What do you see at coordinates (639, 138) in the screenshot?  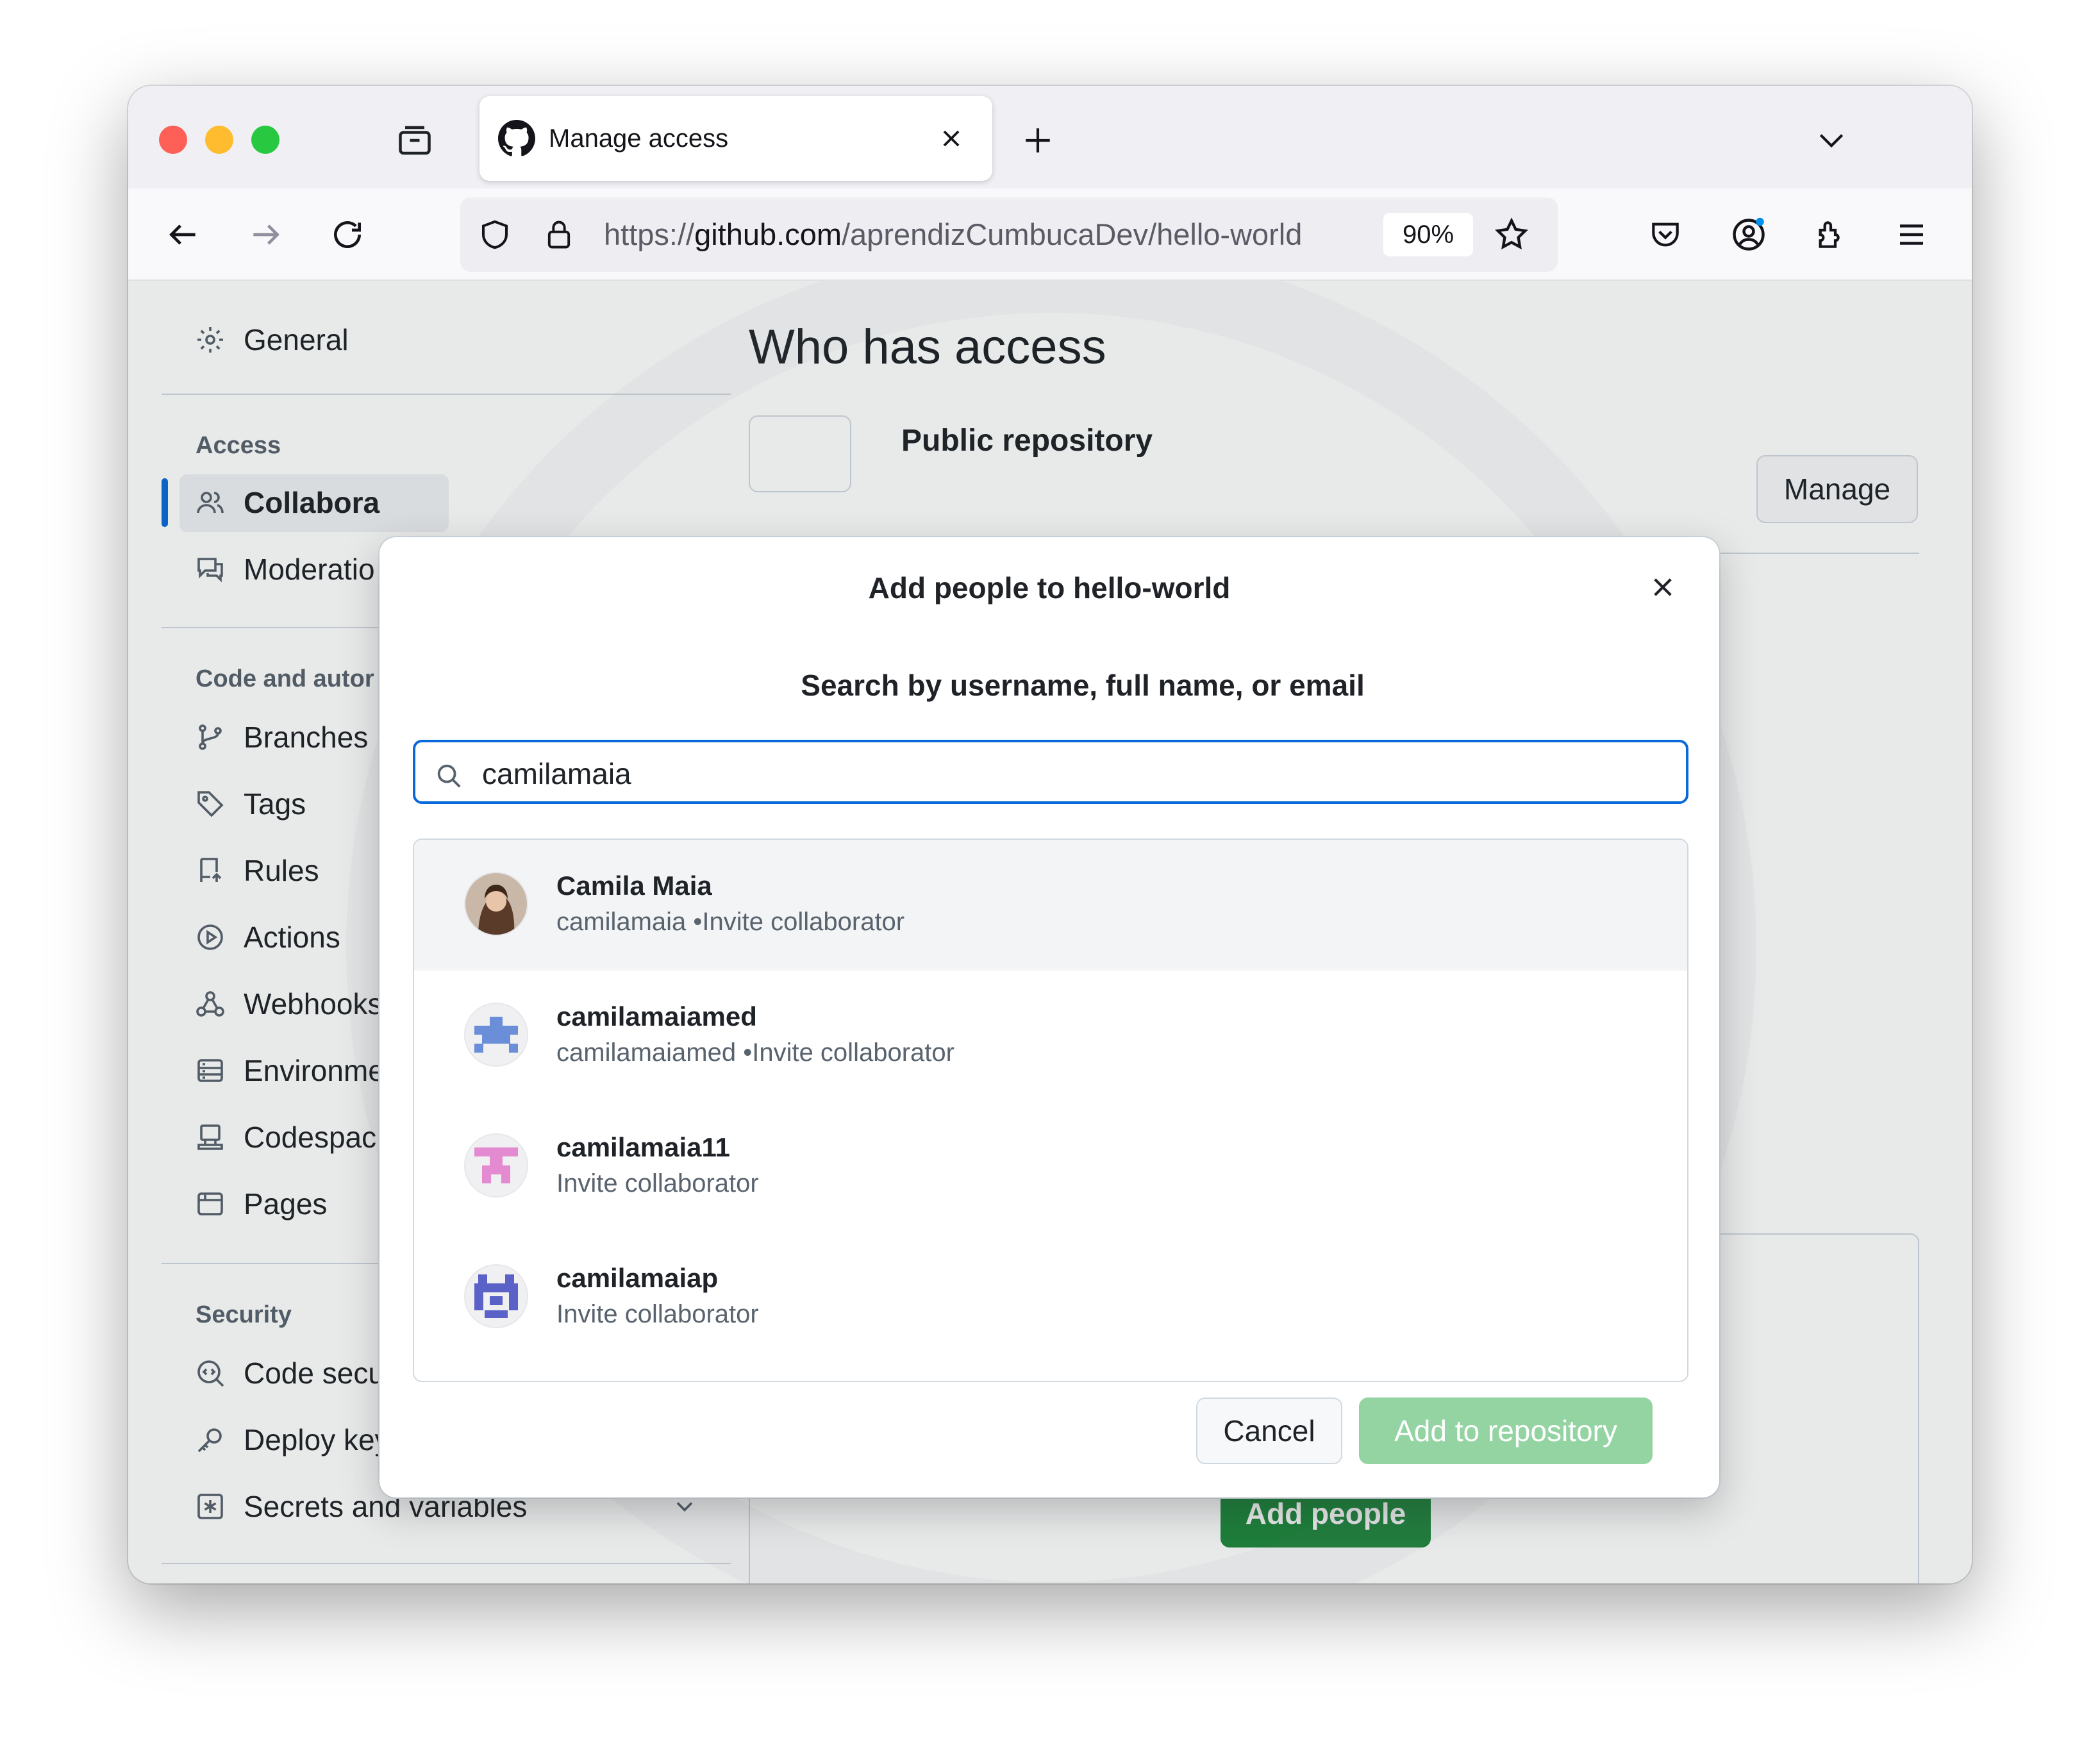 I see `tab-title: Manage access` at bounding box center [639, 138].